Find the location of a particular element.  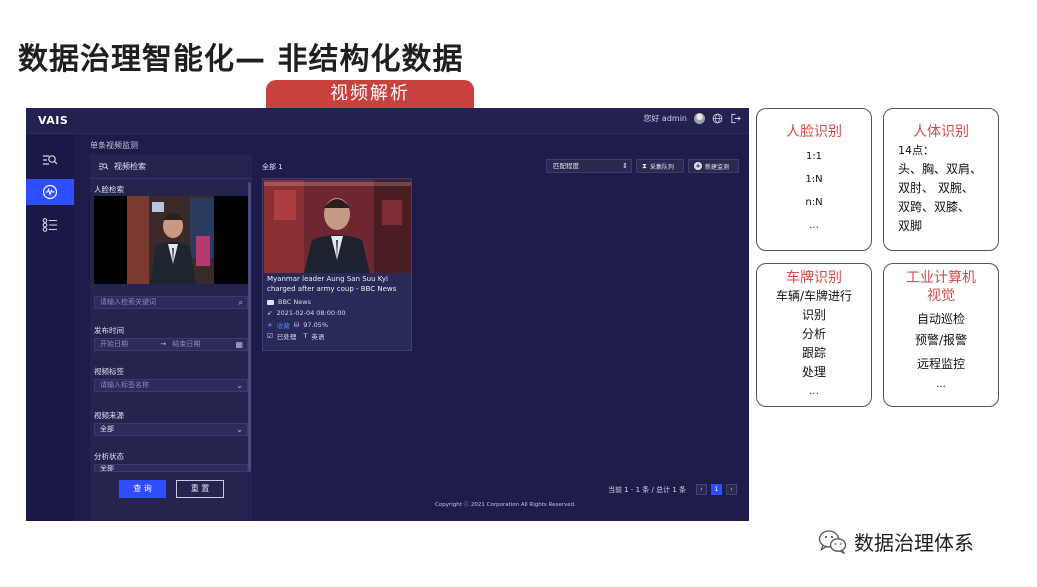

top-right-controls: 您好 admin is located at coordinates (692, 118).